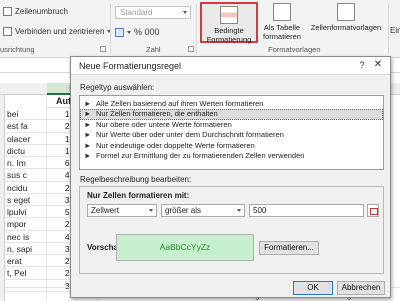 The height and width of the screenshot is (301, 400). Describe the element at coordinates (230, 66) in the screenshot. I see `dialog-title: Neue Formatierungsregel` at that location.